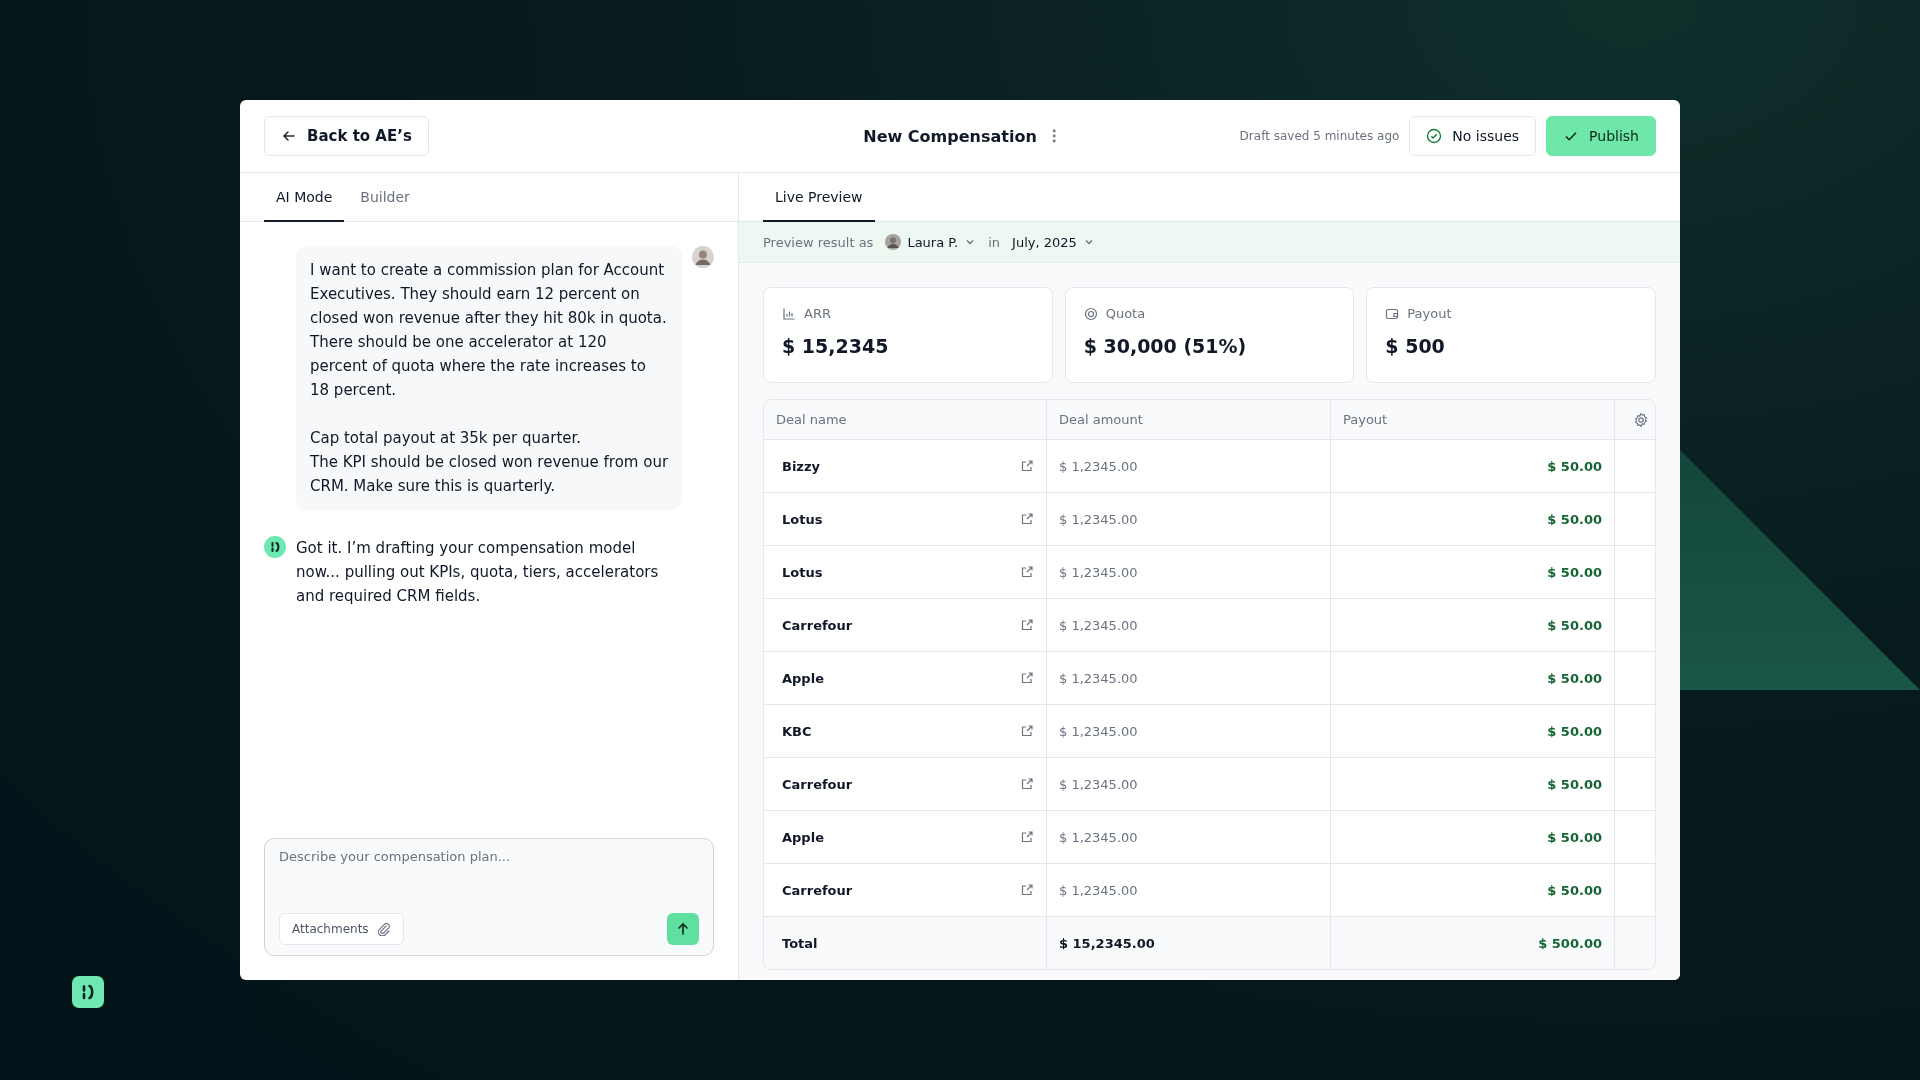 The image size is (1920, 1080). I want to click on metric-value: $ 500, so click(1415, 346).